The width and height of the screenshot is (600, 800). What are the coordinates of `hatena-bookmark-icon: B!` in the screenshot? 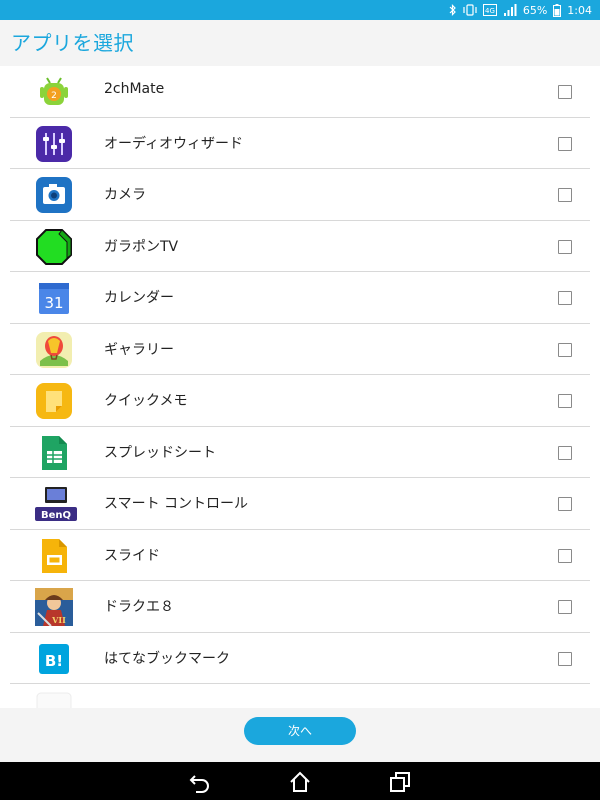 It's located at (54, 659).